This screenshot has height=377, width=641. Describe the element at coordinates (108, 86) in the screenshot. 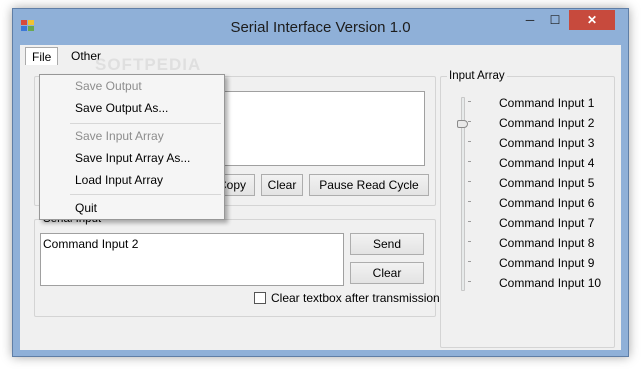

I see `menu-item-save-output: Save Output` at that location.